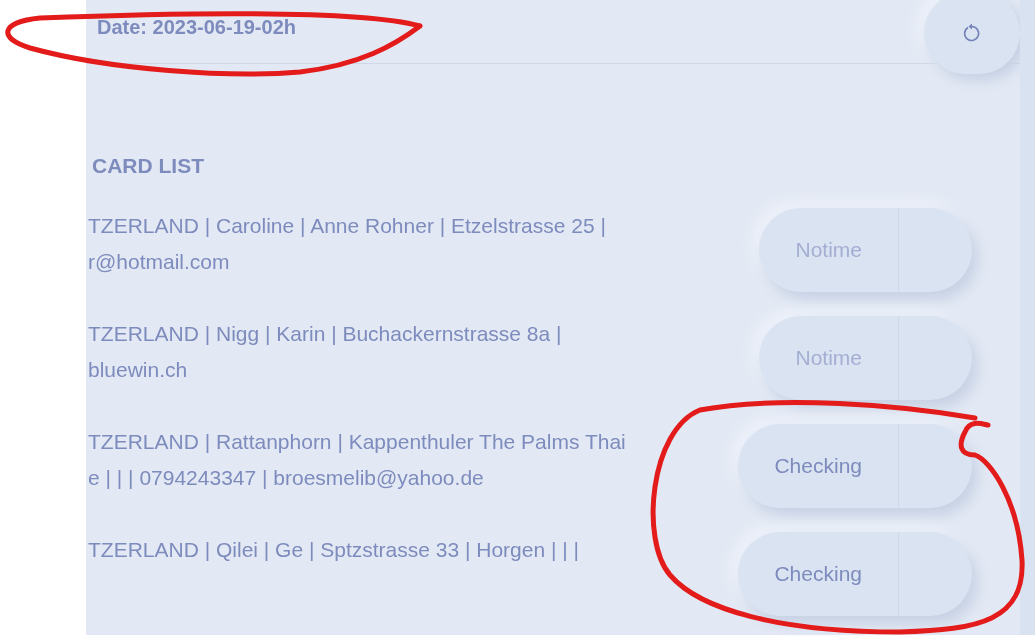 Image resolution: width=1035 pixels, height=643 pixels. What do you see at coordinates (196, 27) in the screenshot?
I see `date-label: Date: 2023-06-19-02h` at bounding box center [196, 27].